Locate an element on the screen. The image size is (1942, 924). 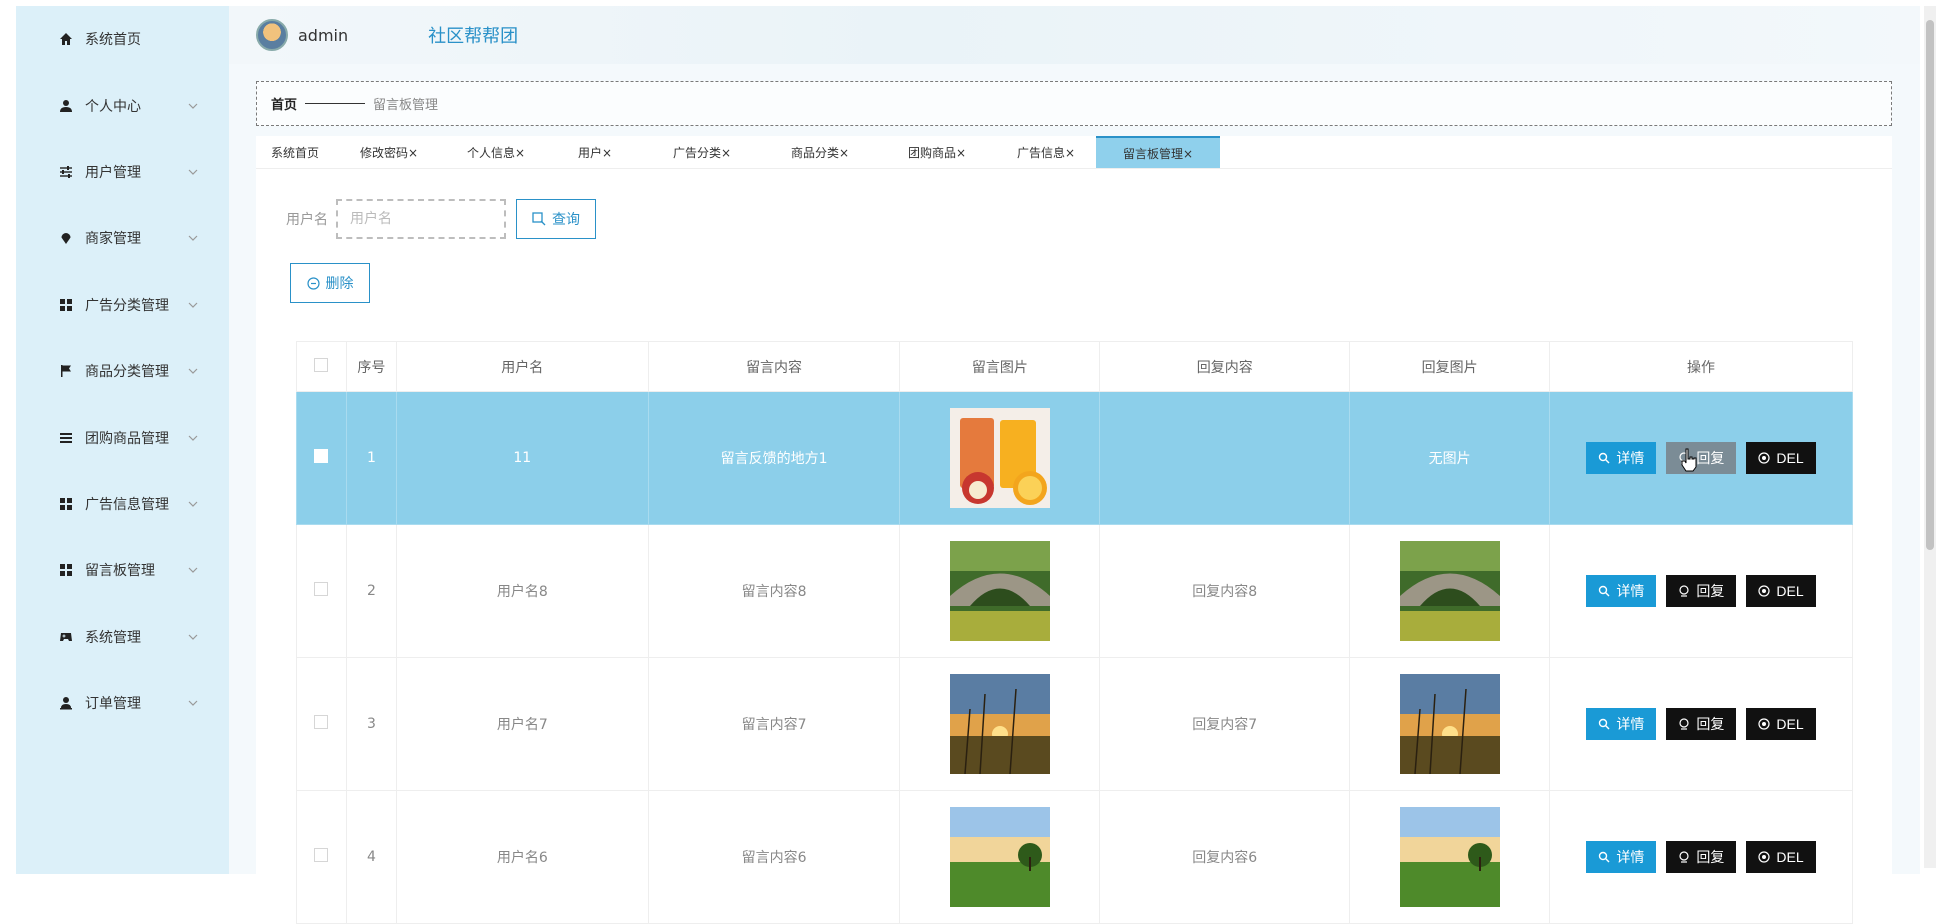
brand-title: 社区帮帮团 is located at coordinates (473, 36).